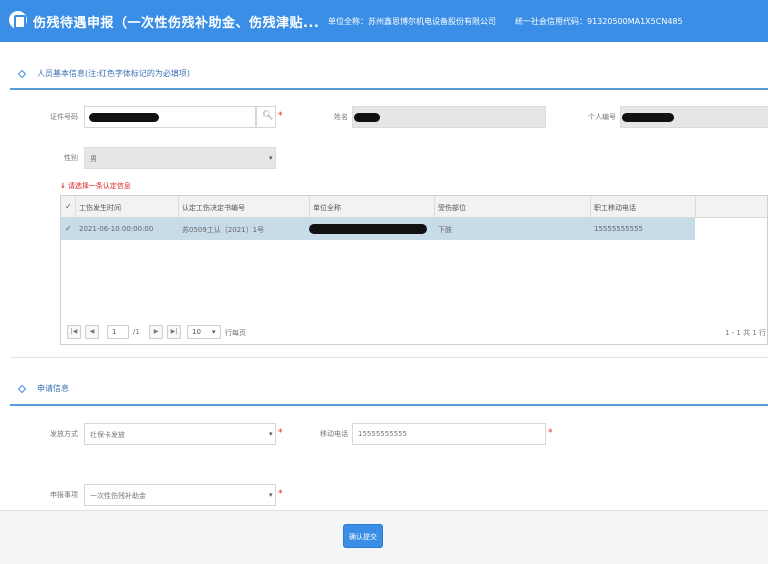 Image resolution: width=768 pixels, height=564 pixels. Describe the element at coordinates (124, 117) in the screenshot. I see `redacted-id-number` at that location.